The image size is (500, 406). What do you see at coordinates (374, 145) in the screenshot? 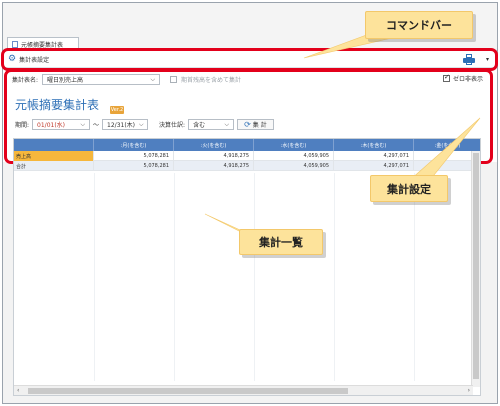
I see `header-cell: :木(を含む)` at bounding box center [374, 145].